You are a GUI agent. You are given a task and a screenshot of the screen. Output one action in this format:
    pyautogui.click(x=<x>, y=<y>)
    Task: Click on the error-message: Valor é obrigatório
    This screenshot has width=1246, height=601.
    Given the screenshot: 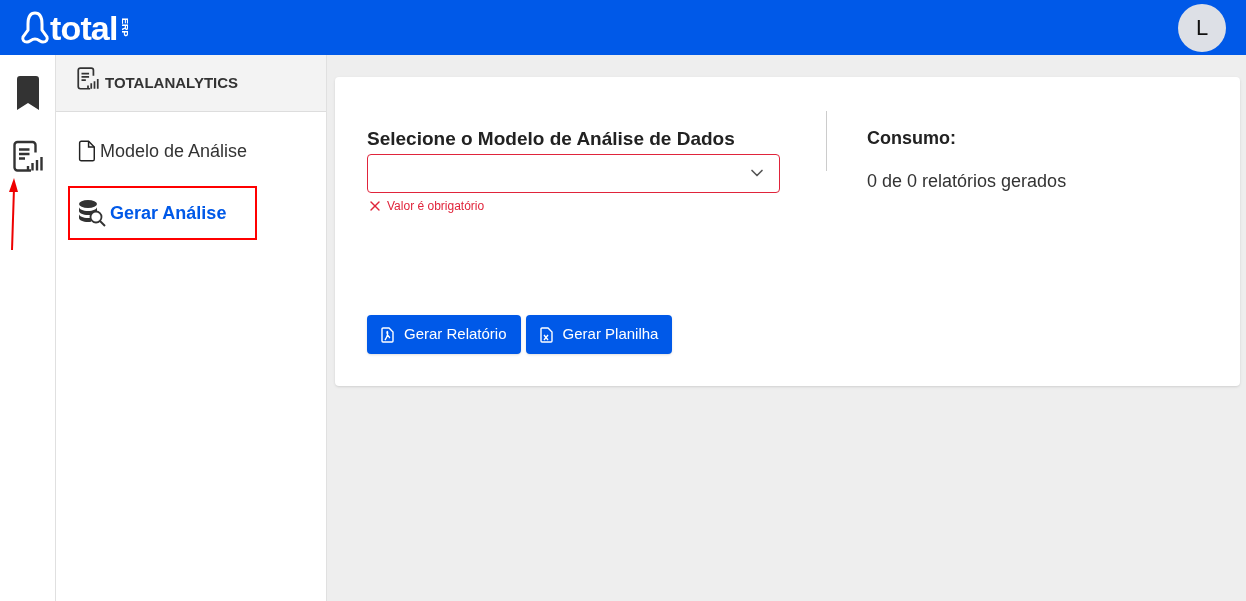 What is the action you would take?
    pyautogui.click(x=436, y=206)
    